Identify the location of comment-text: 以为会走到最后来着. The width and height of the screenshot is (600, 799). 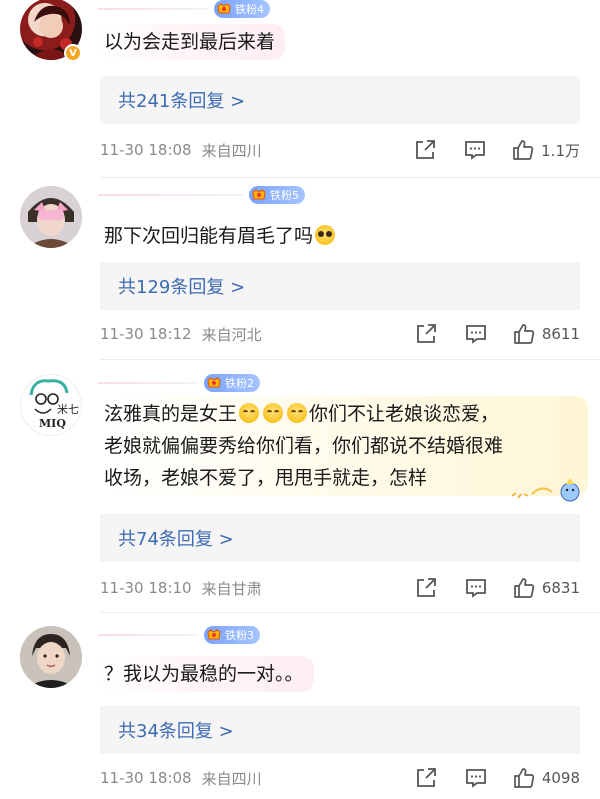
(192, 42).